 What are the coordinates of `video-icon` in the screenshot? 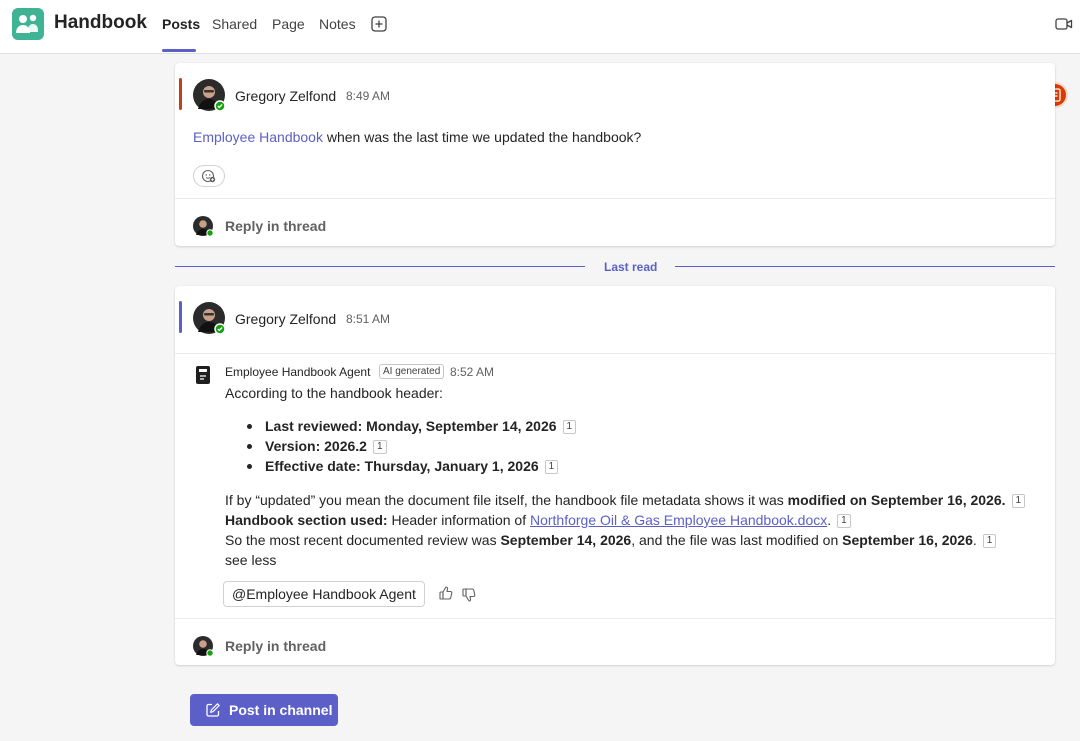 It's located at (1064, 26).